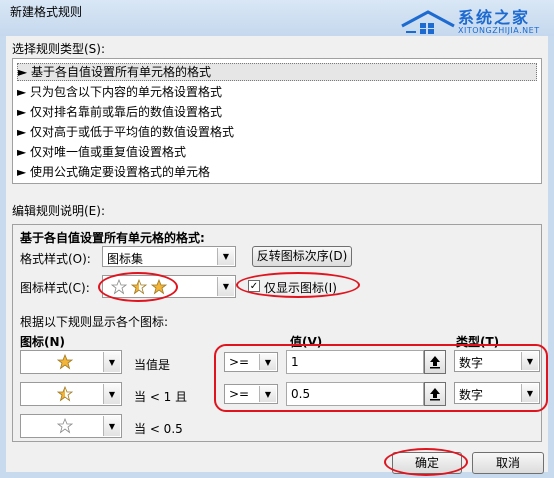 The width and height of the screenshot is (554, 478). Describe the element at coordinates (169, 256) in the screenshot. I see `format-style-combo: 图标集 ▼` at that location.